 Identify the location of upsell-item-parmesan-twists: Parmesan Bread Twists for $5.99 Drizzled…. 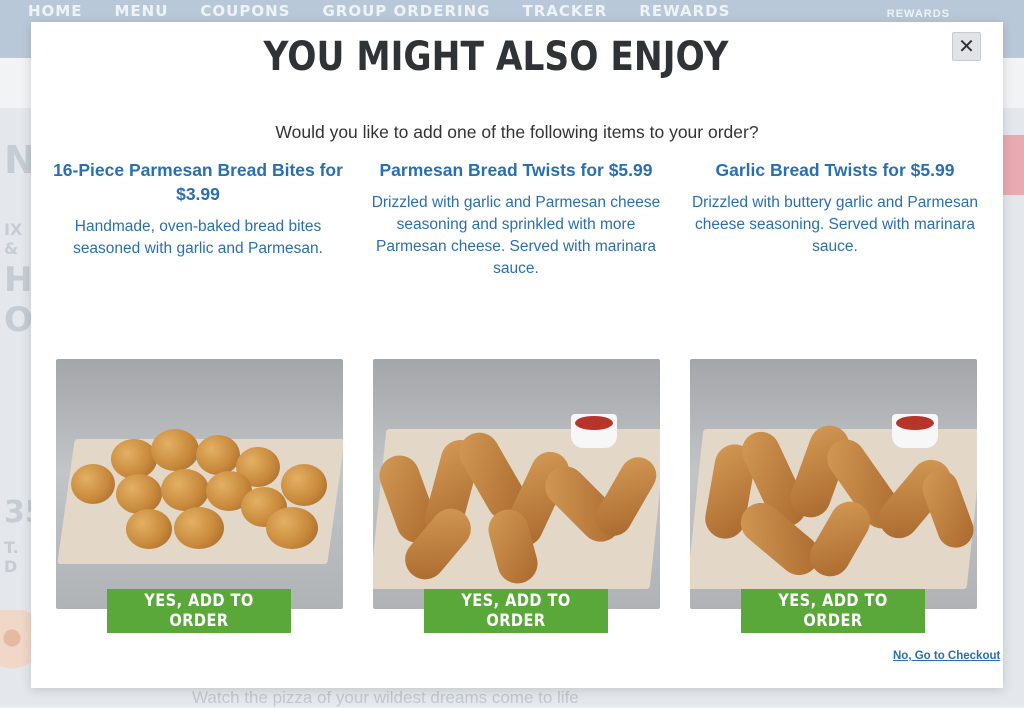
(516, 219).